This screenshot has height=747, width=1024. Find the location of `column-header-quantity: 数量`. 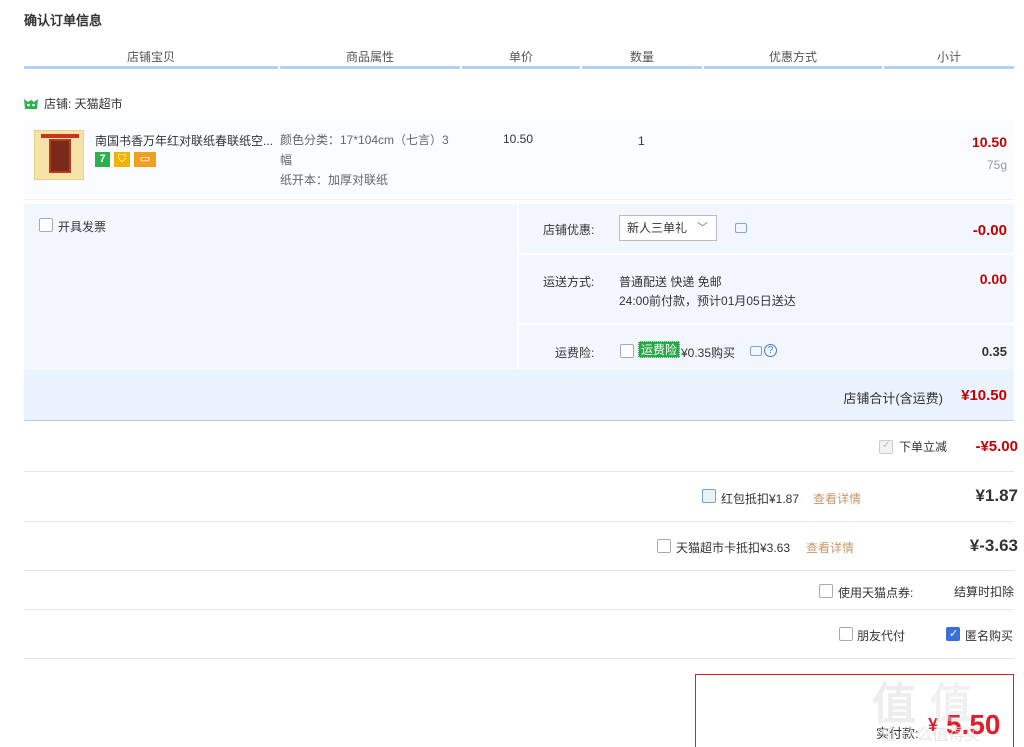

column-header-quantity: 数量 is located at coordinates (641, 57).